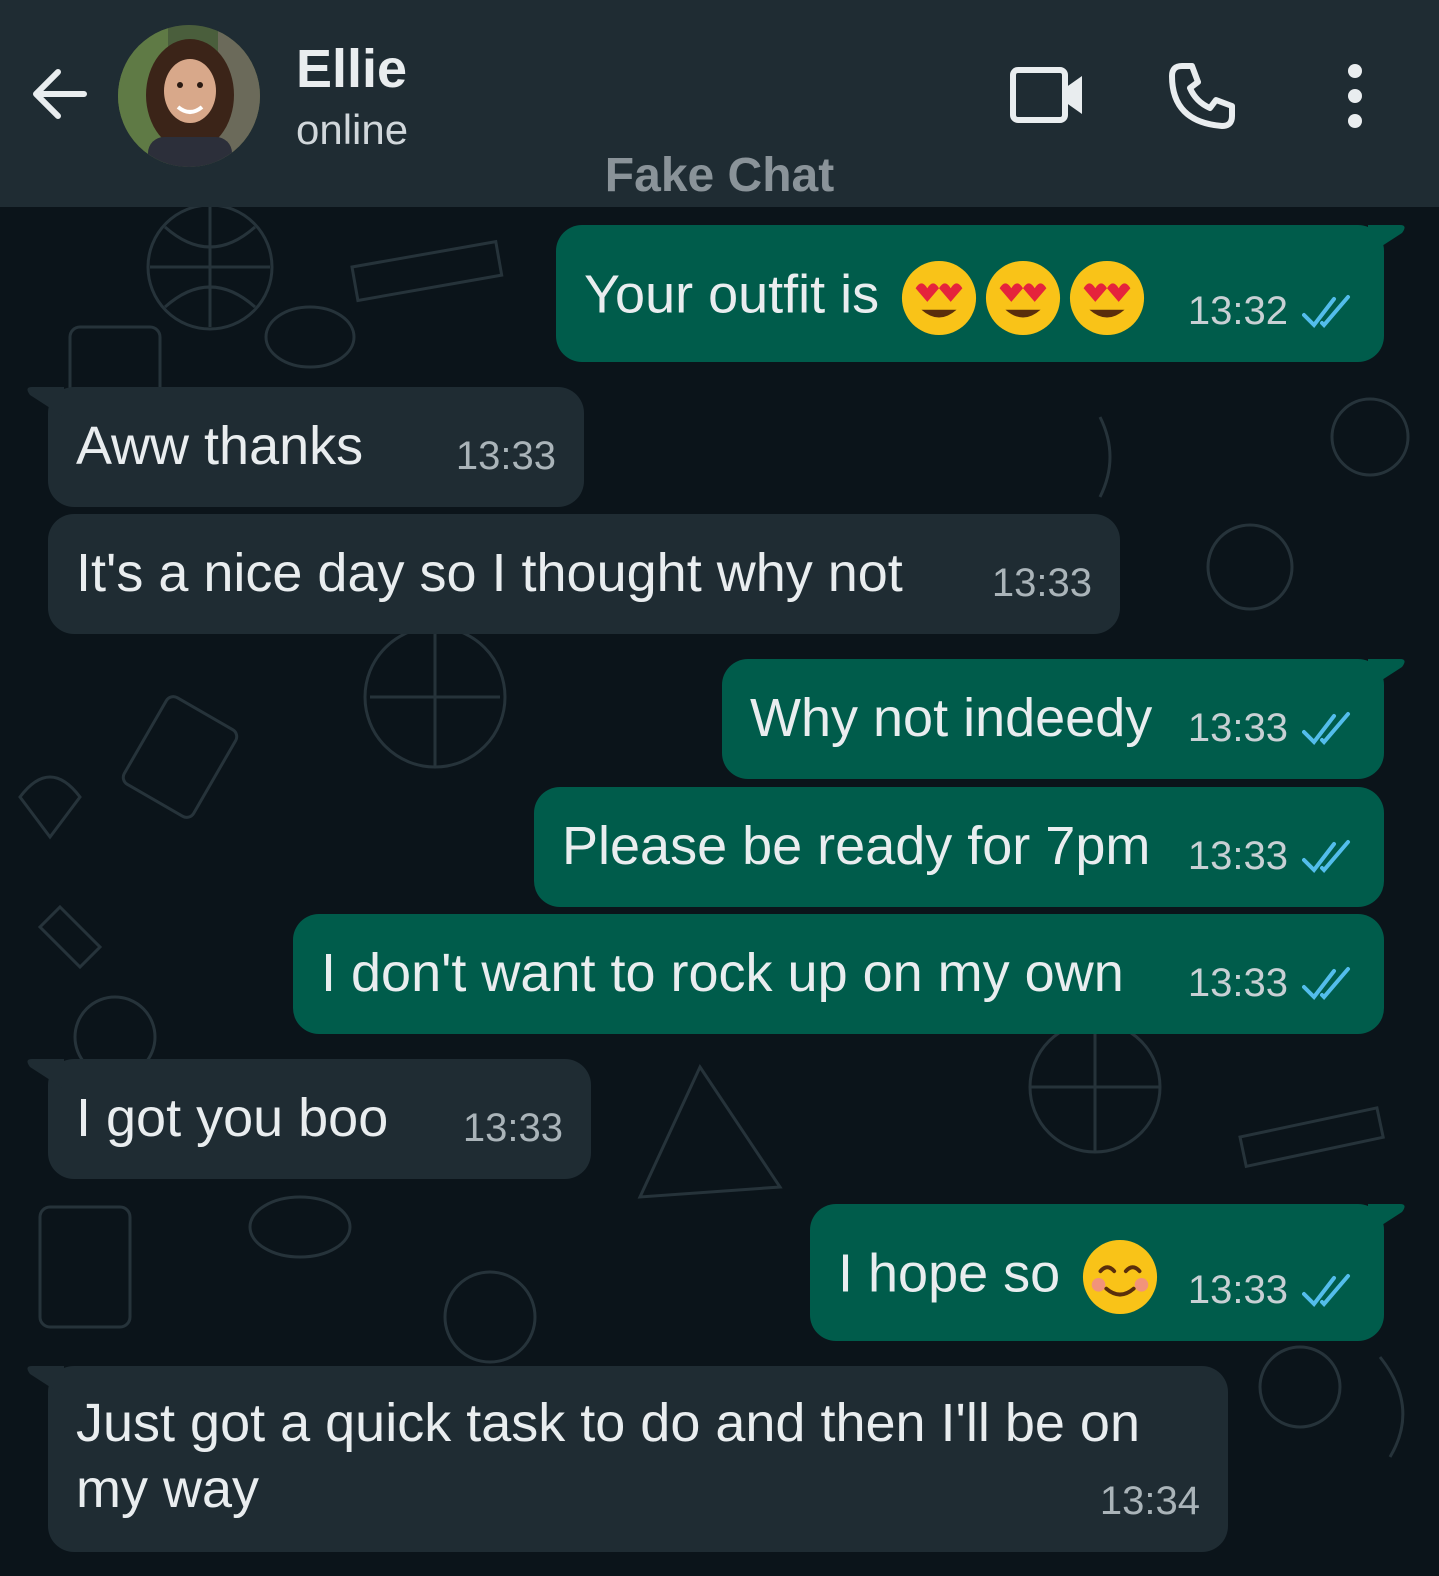  I want to click on message-outgoing: Please be ready for 7pm 13:33, so click(959, 847).